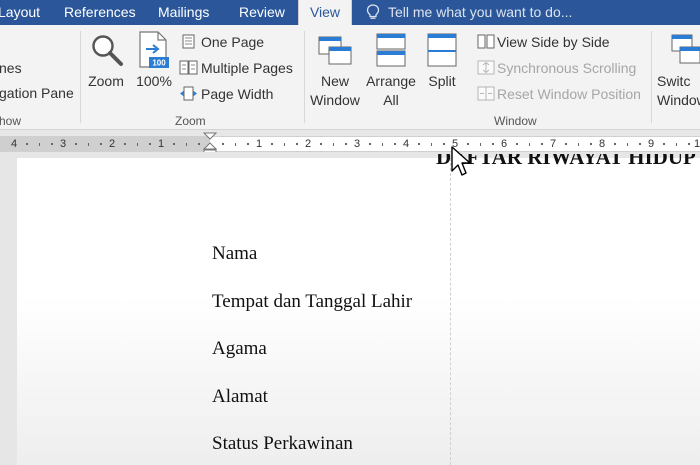  I want to click on new-window-icon, so click(335, 50).